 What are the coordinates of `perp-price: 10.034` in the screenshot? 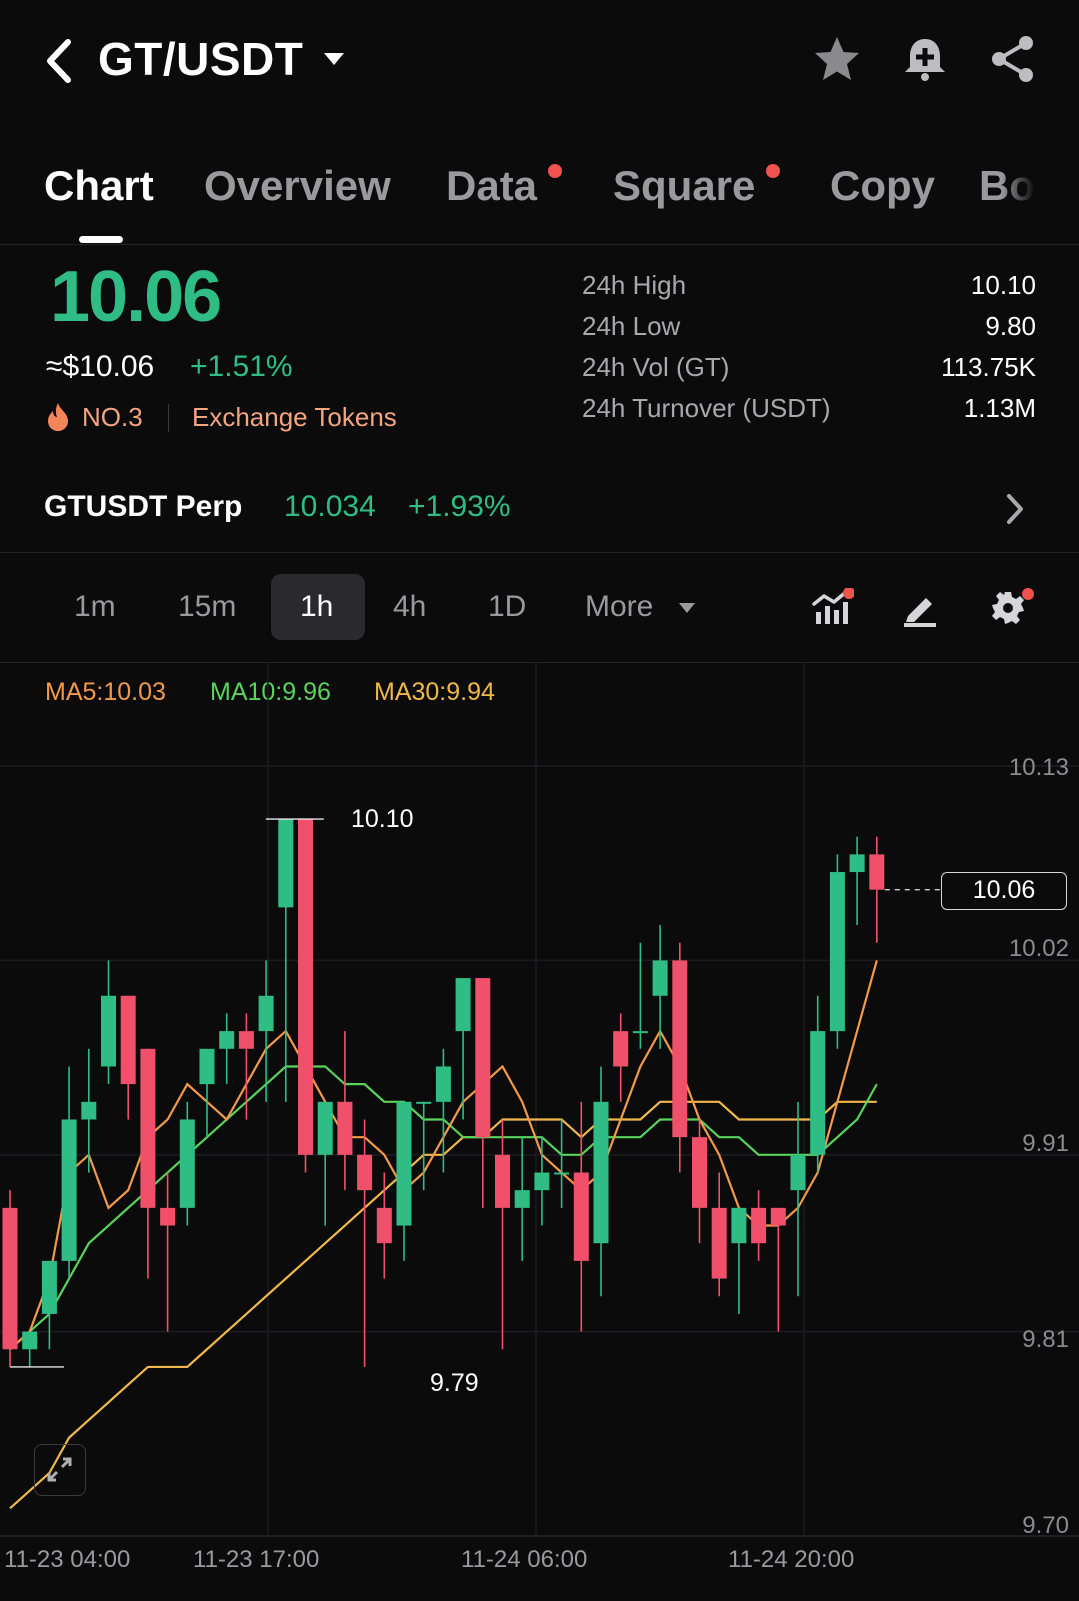 It's located at (330, 506).